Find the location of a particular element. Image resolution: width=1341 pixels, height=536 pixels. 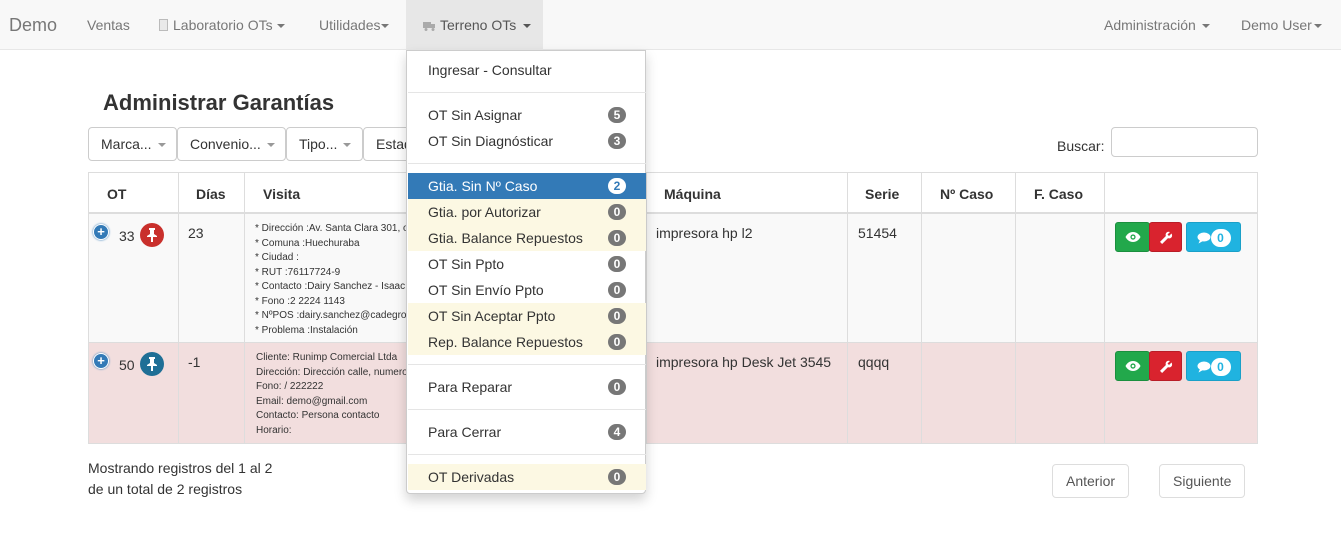

header-maquina: Máquina is located at coordinates (692, 194).